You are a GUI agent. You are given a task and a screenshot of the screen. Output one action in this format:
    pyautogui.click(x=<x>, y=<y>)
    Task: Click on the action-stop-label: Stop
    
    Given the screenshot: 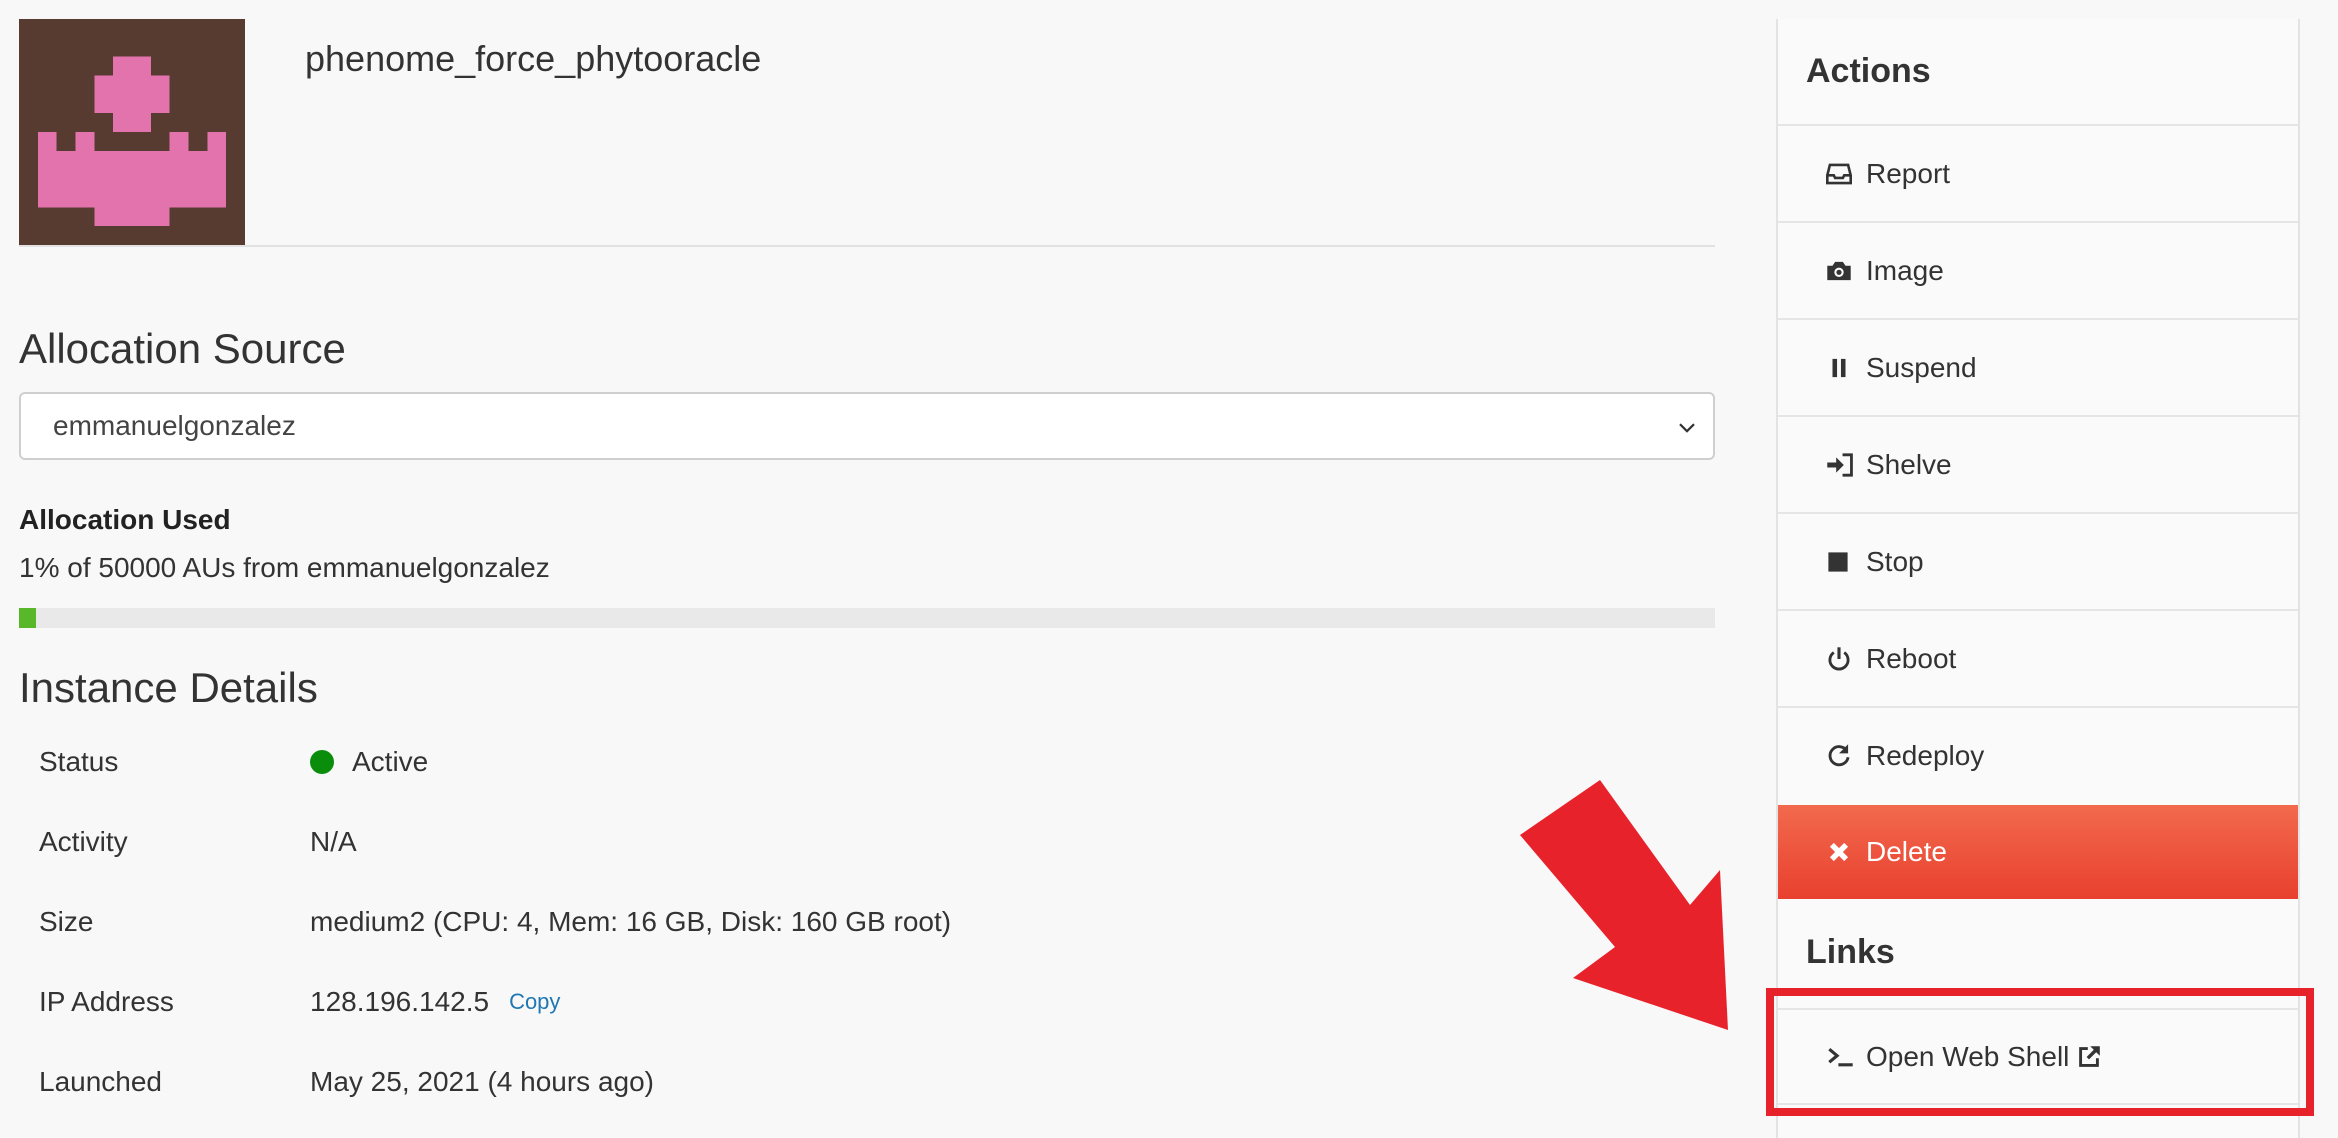 What is the action you would take?
    pyautogui.click(x=1895, y=561)
    